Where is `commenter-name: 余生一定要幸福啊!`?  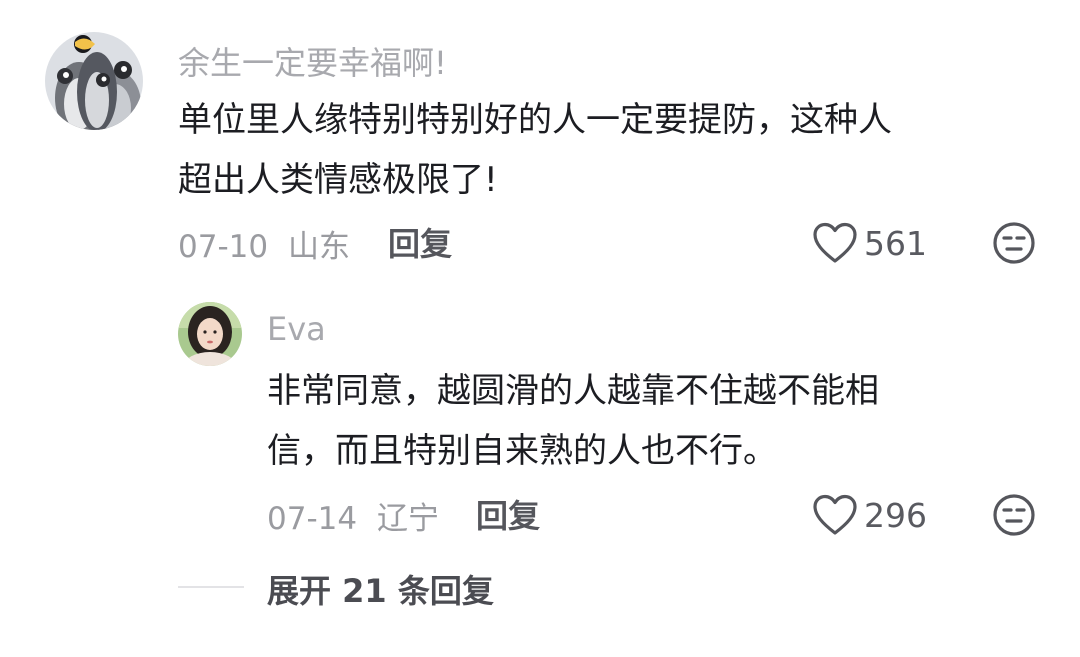 commenter-name: 余生一定要幸福啊! is located at coordinates (312, 61).